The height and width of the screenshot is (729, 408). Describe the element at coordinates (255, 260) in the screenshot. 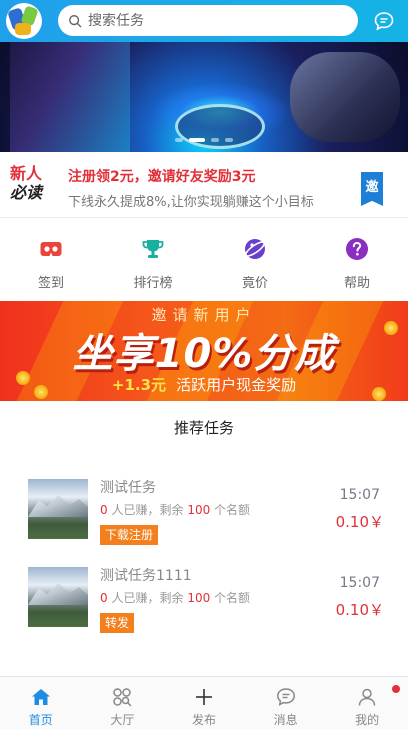

I see `quick-nav-bidding: 竟价` at that location.